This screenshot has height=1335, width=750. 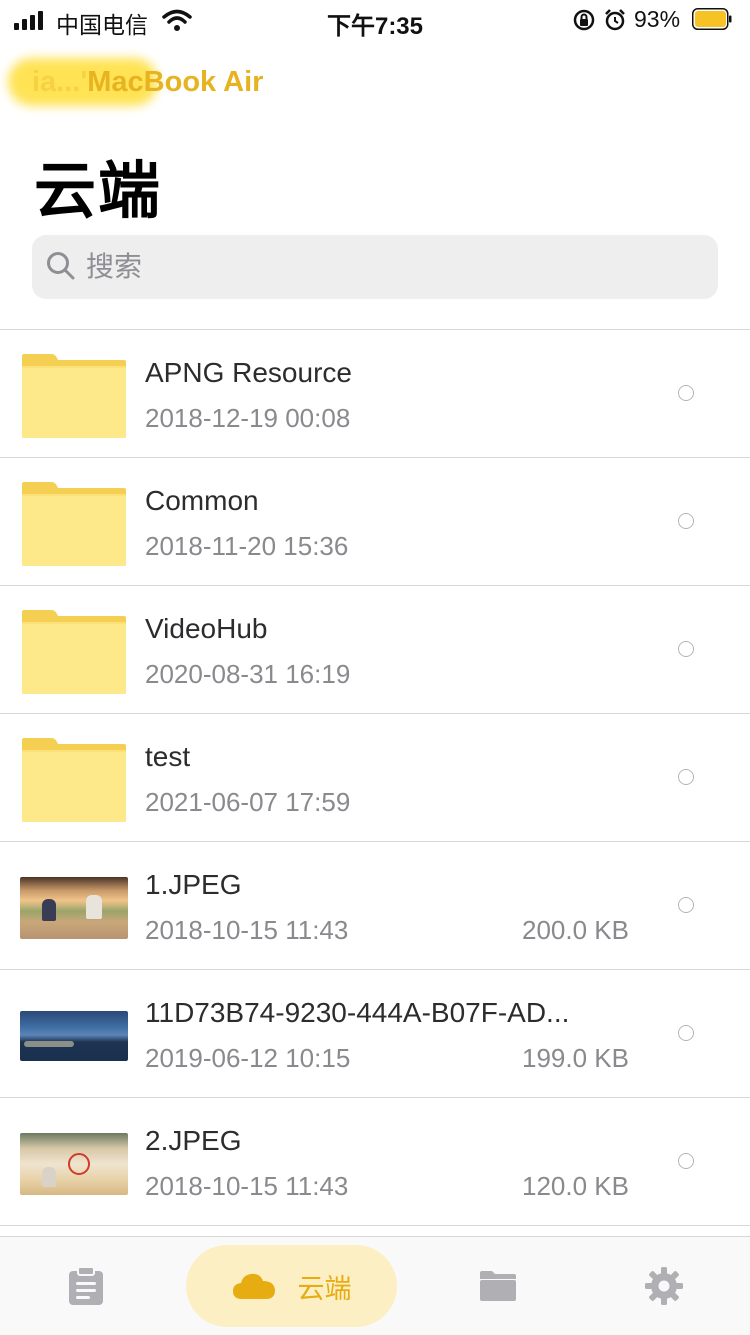 What do you see at coordinates (202, 500) in the screenshot?
I see `file-name: Common` at bounding box center [202, 500].